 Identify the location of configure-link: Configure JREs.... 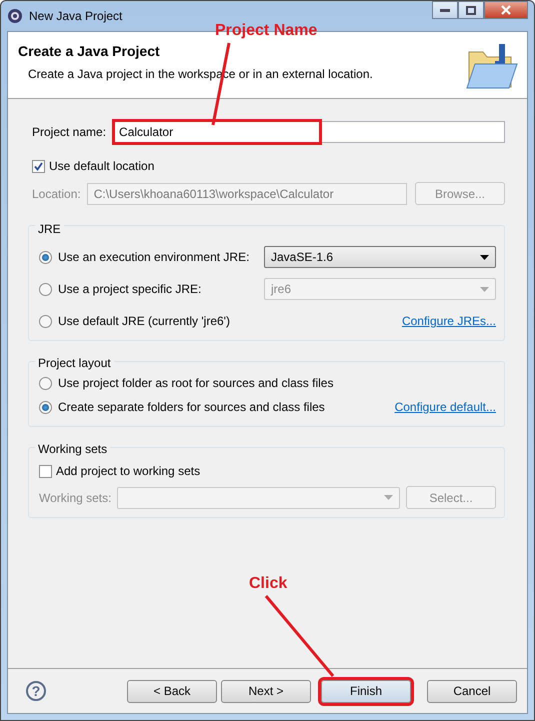
(449, 321).